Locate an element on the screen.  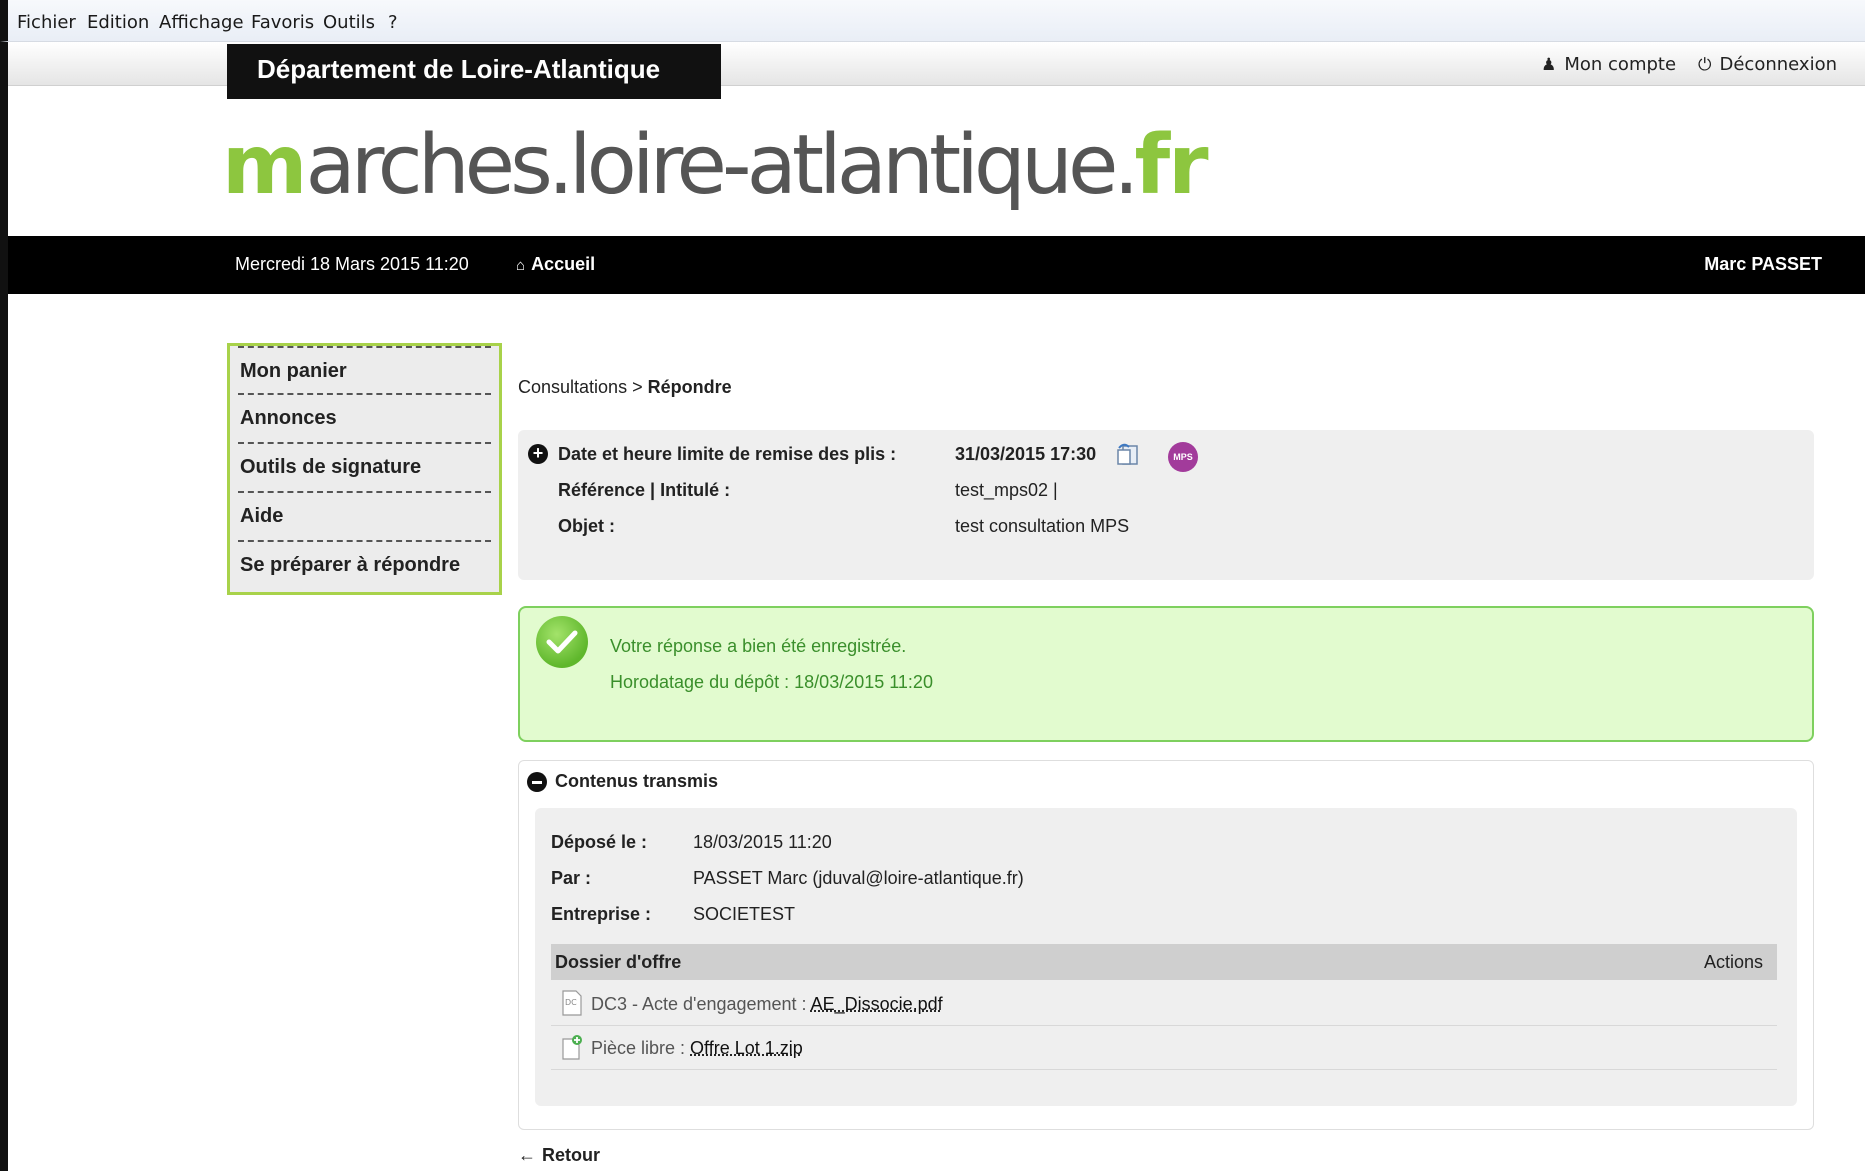
collapse-icon is located at coordinates (537, 782).